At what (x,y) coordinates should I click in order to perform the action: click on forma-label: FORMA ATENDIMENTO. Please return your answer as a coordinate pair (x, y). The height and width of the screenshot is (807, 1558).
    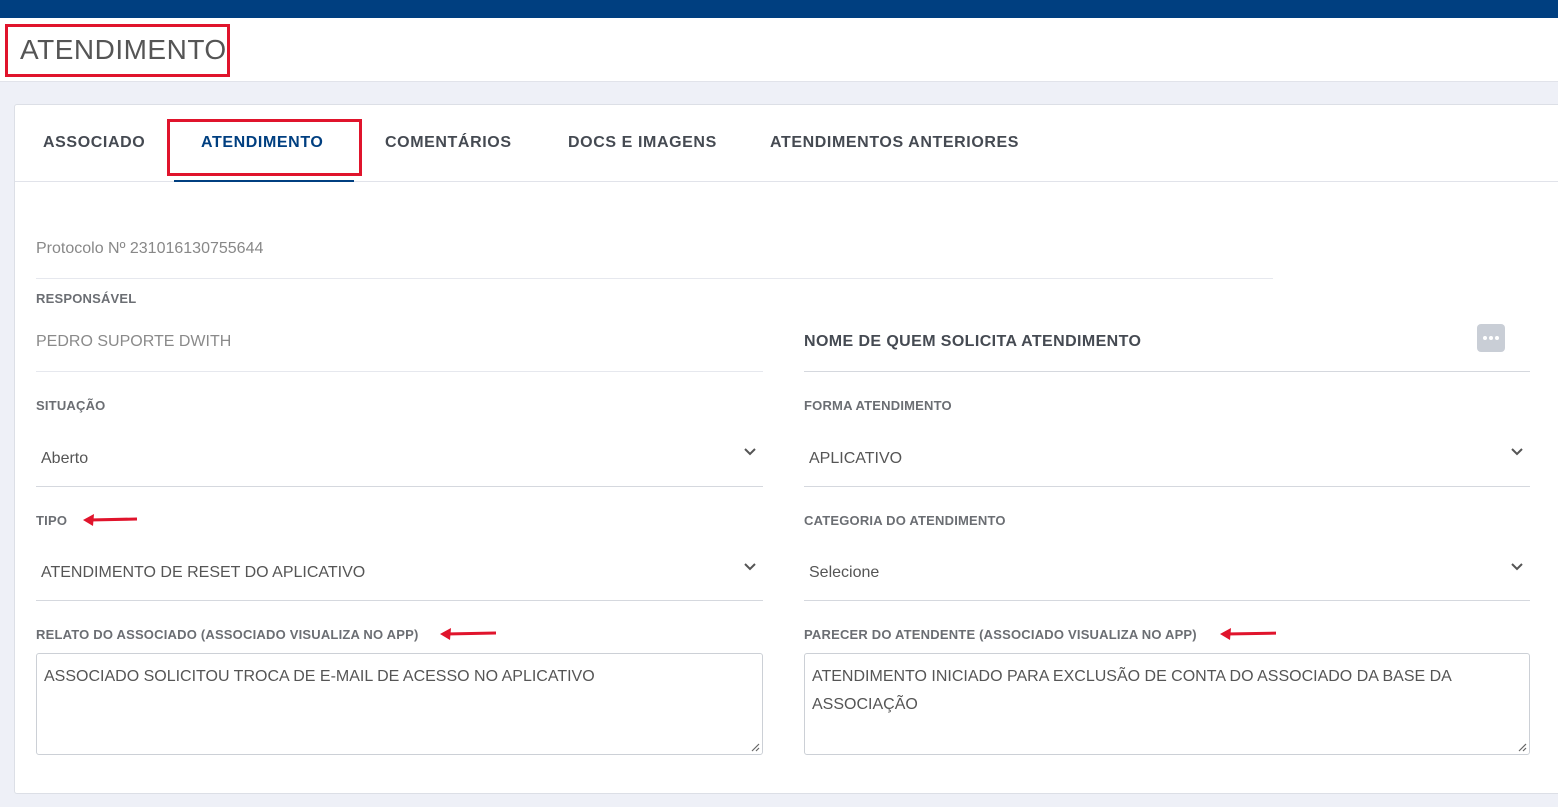
    Looking at the image, I should click on (878, 405).